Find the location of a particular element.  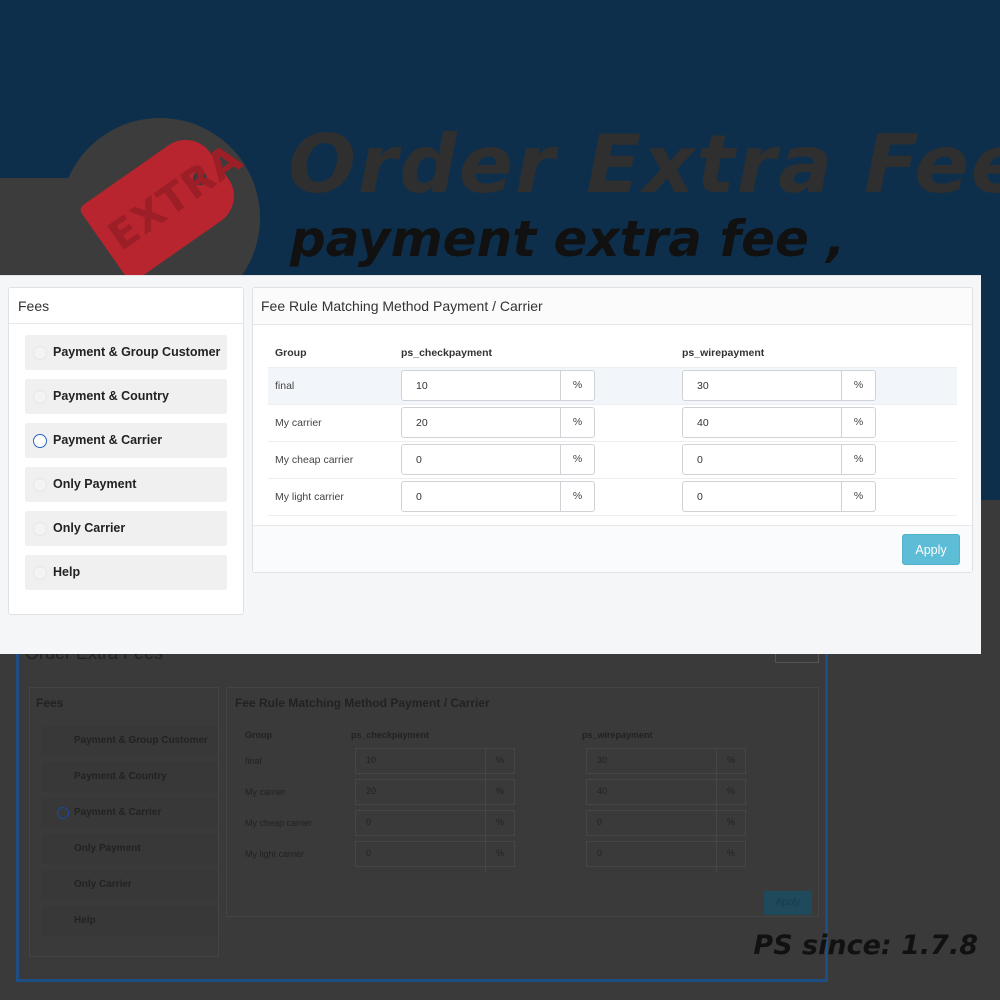

row-group-label: My light carrier is located at coordinates (331, 497).